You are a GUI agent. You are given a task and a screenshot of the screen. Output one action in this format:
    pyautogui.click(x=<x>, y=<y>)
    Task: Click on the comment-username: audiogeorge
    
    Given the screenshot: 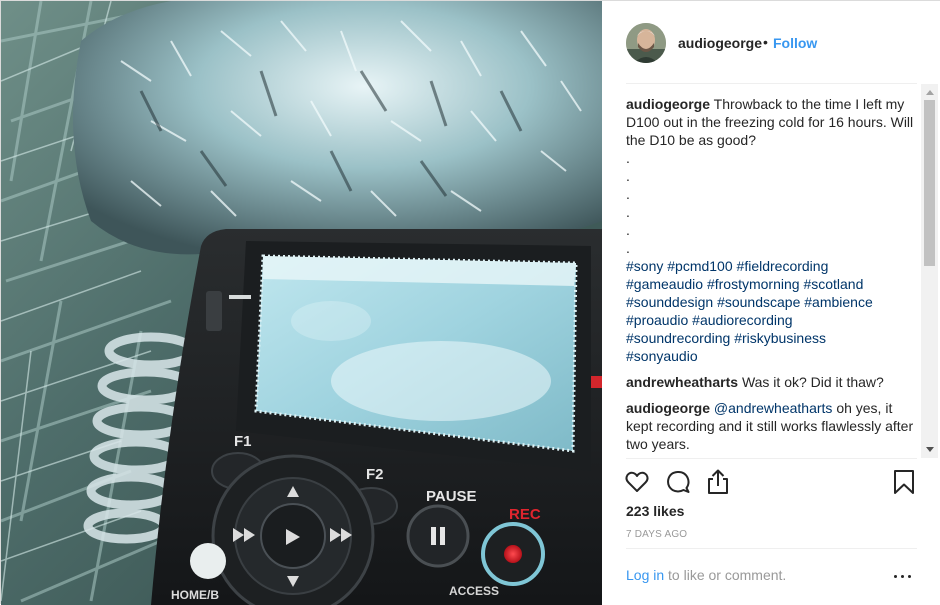 What is the action you would take?
    pyautogui.click(x=668, y=408)
    